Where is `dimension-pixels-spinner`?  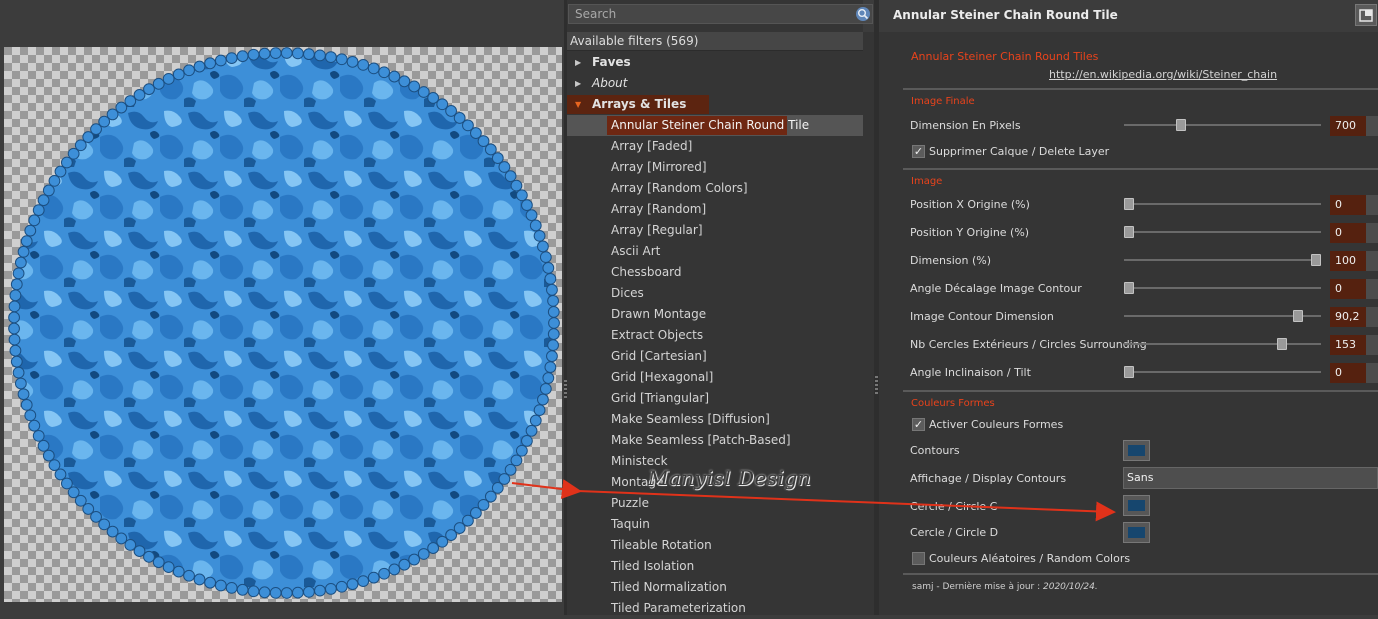
dimension-pixels-spinner is located at coordinates (1372, 126).